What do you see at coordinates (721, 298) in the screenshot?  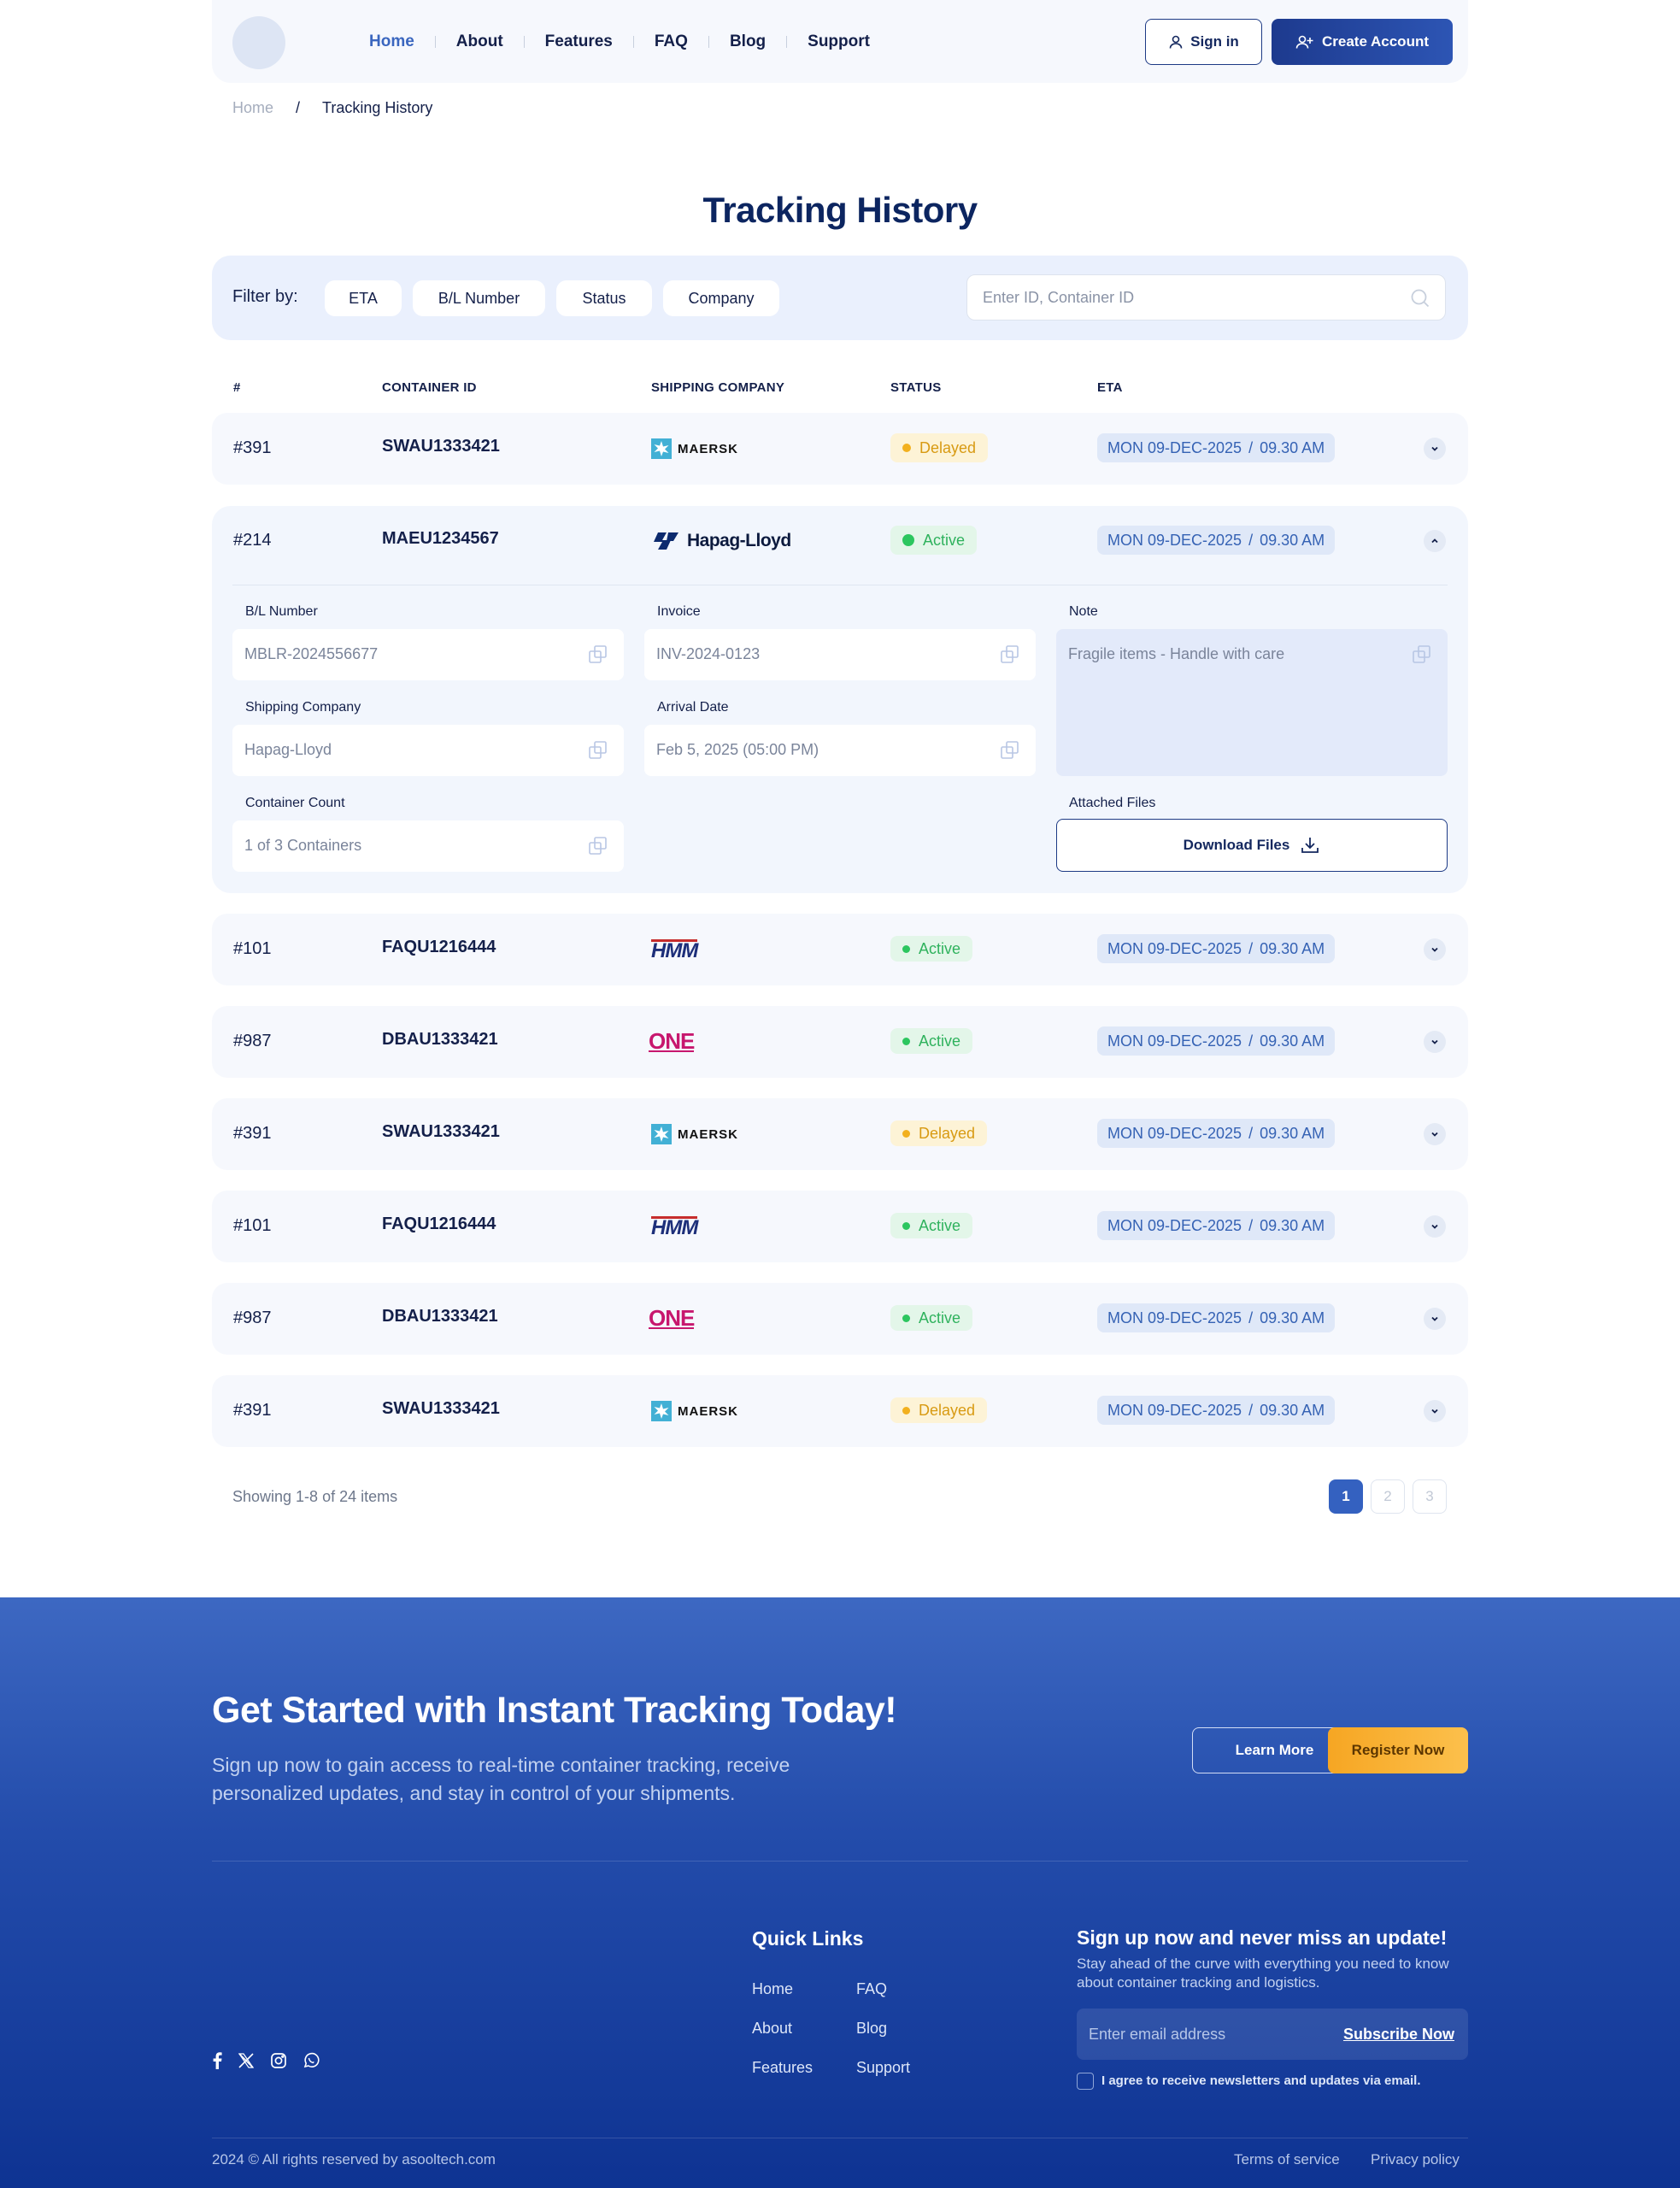 I see `filter-chip-company: Company` at bounding box center [721, 298].